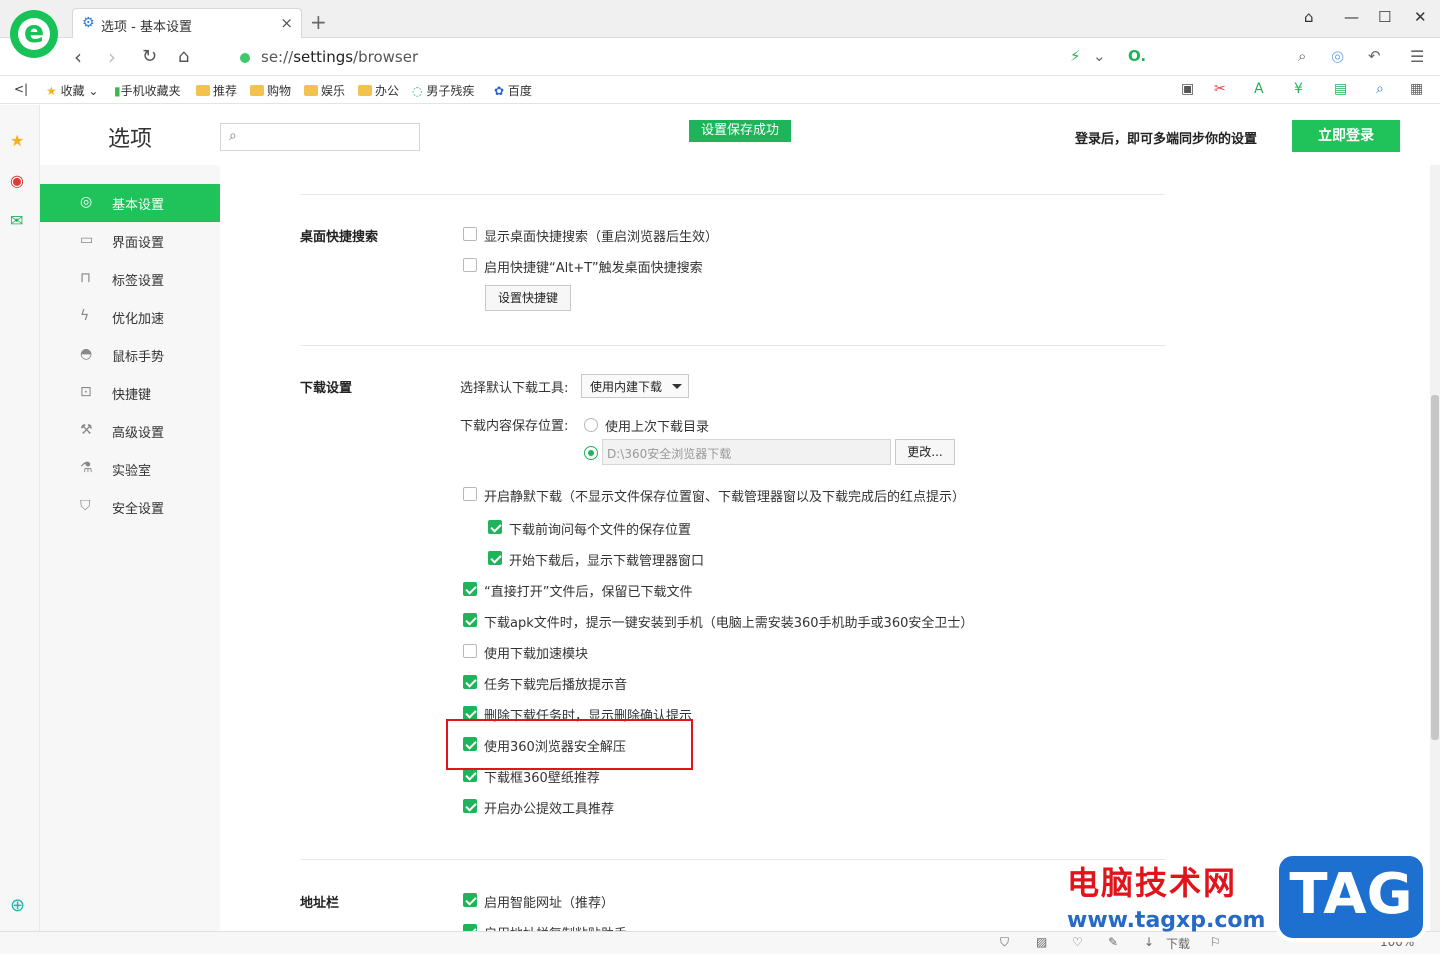 The width and height of the screenshot is (1440, 954). I want to click on back-icon: ‹, so click(78, 57).